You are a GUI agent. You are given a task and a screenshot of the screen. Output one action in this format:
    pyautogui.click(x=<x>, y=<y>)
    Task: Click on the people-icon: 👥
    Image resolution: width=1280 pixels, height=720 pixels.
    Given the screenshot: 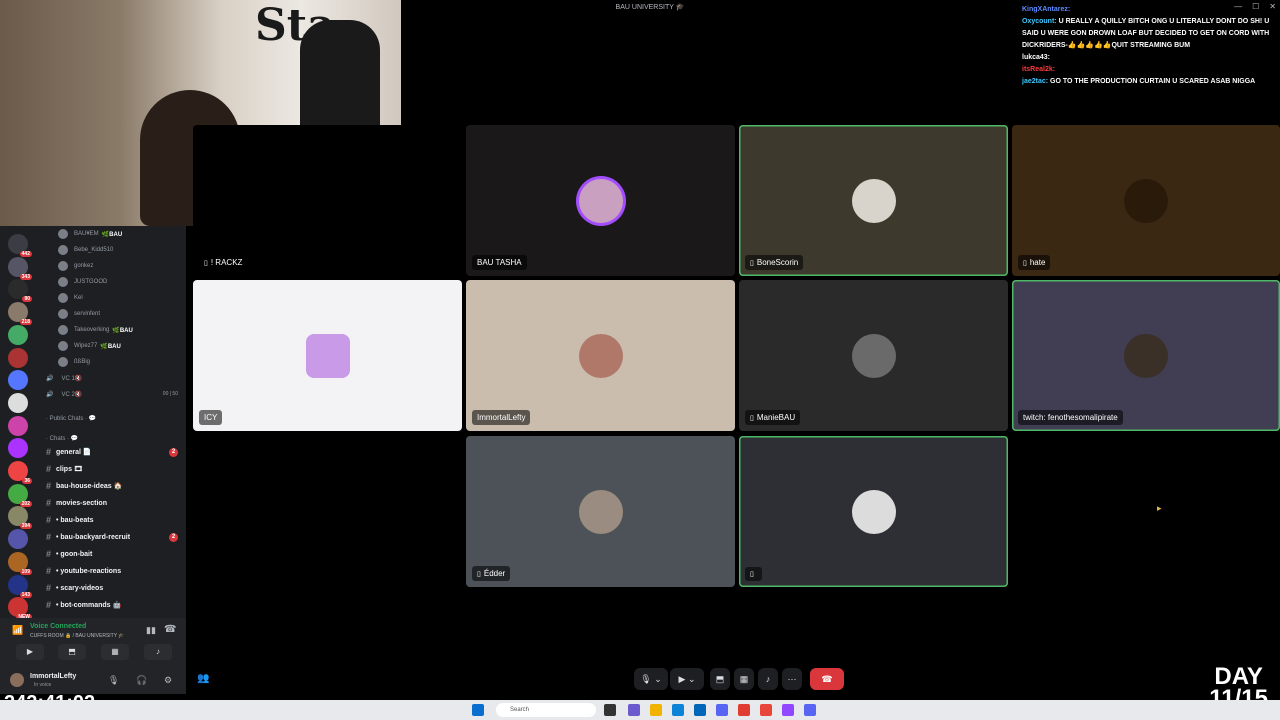 What is the action you would take?
    pyautogui.click(x=203, y=678)
    